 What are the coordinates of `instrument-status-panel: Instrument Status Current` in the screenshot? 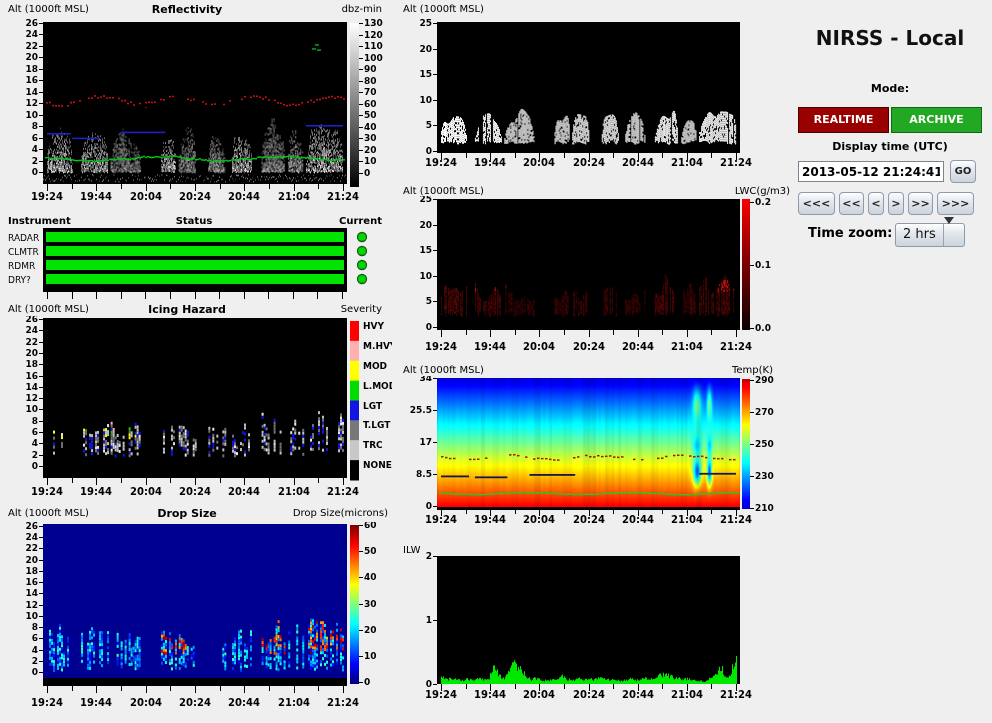 It's located at (196, 260).